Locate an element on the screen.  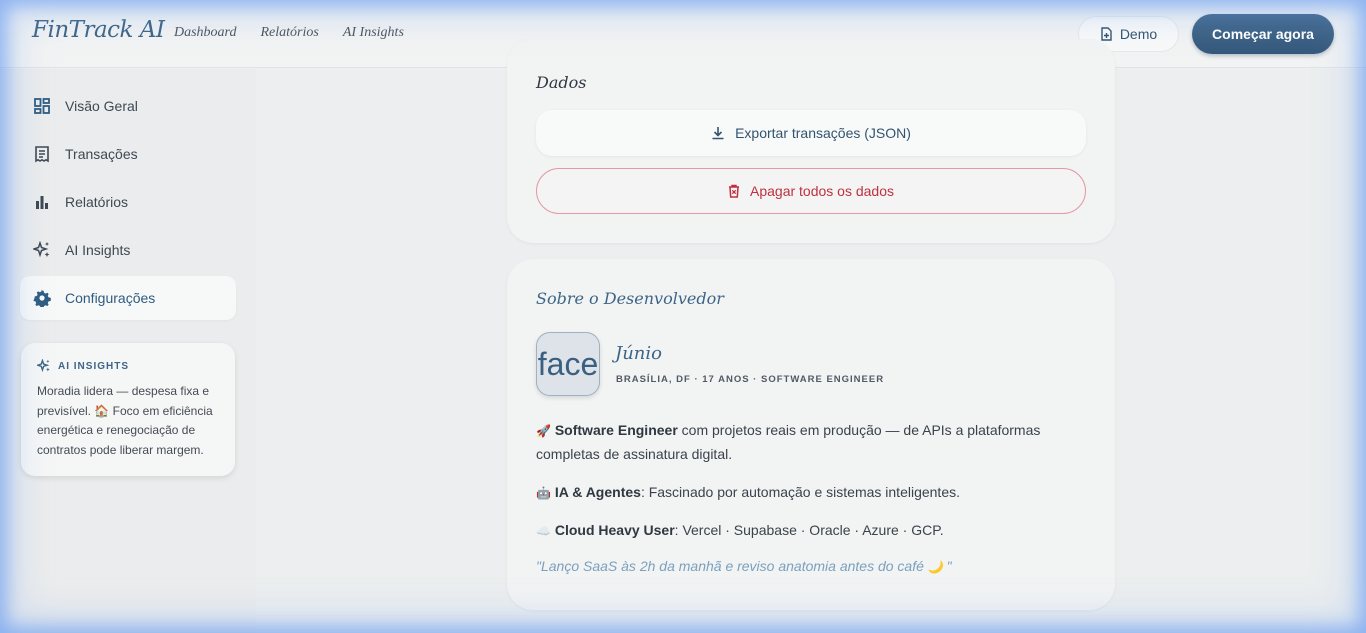
section-title-data: Dados is located at coordinates (561, 82).